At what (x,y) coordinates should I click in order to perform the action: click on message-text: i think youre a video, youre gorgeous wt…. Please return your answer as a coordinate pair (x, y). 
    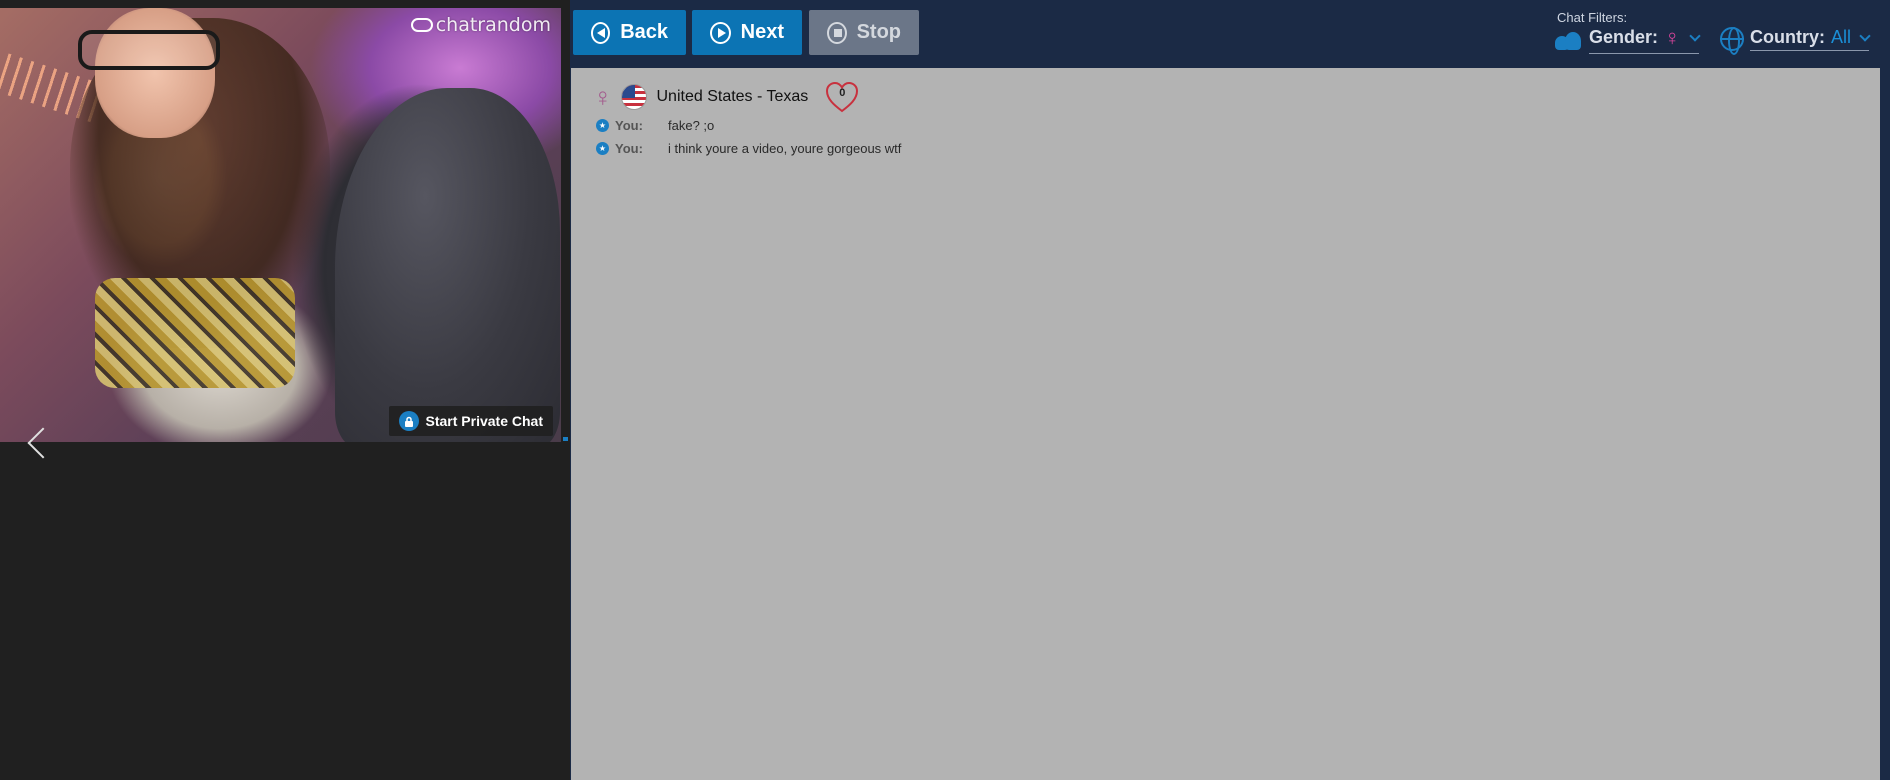
    Looking at the image, I should click on (785, 148).